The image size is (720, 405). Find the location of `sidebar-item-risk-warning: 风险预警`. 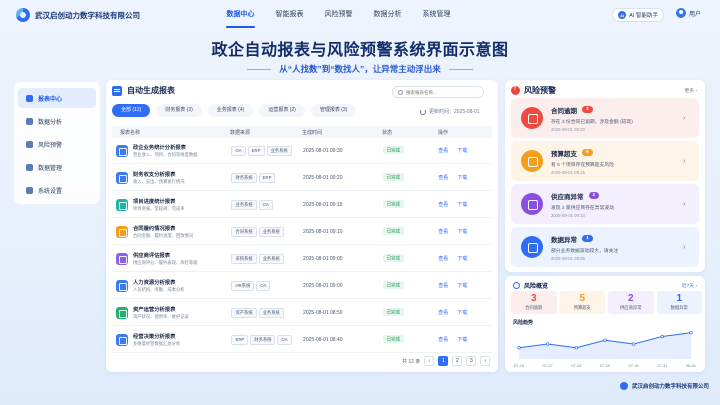

sidebar-item-risk-warning: 风险预警 is located at coordinates (57, 144).